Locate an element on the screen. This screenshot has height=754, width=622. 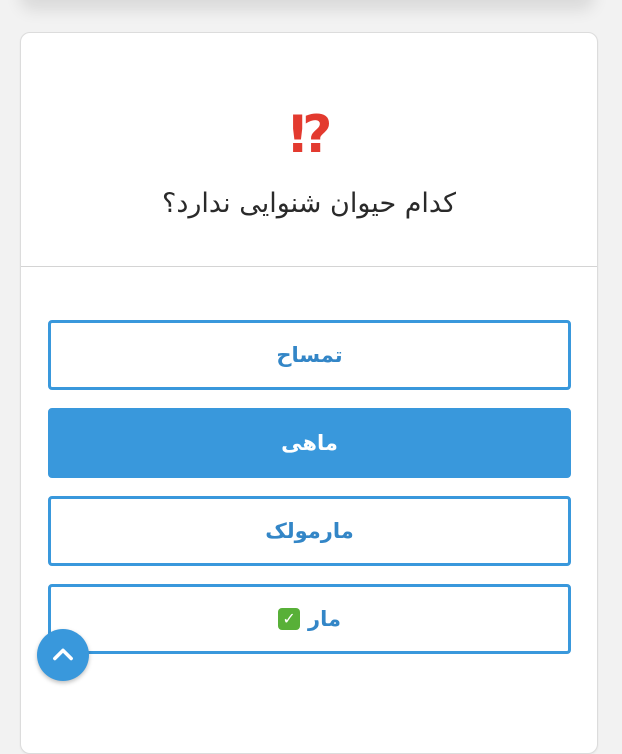
scroll-to-top-button is located at coordinates (63, 655).